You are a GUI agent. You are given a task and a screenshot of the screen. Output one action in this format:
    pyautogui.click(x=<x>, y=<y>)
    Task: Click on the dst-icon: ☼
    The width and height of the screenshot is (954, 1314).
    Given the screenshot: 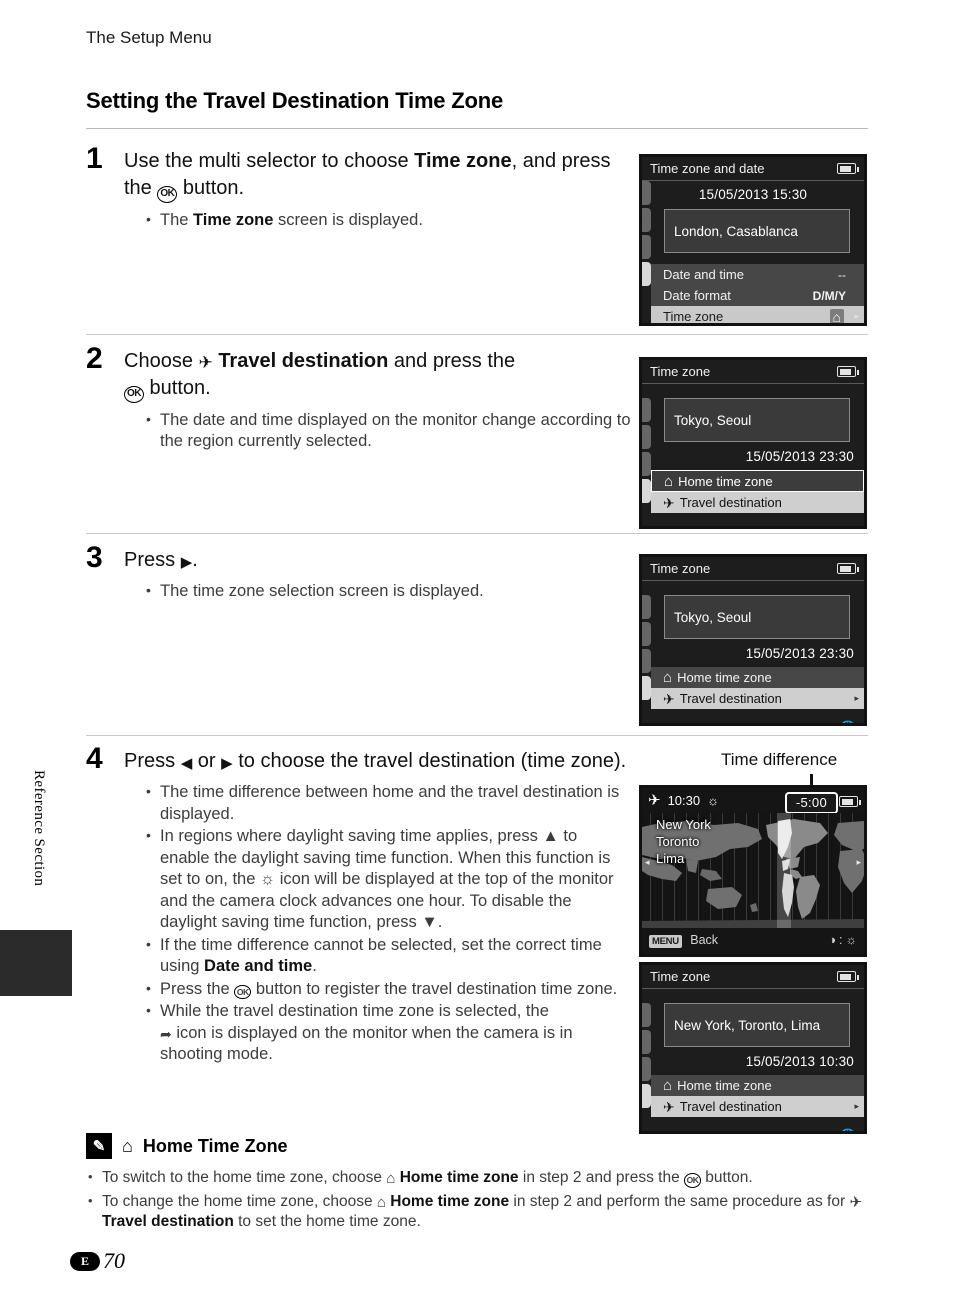 What is the action you would take?
    pyautogui.click(x=851, y=940)
    